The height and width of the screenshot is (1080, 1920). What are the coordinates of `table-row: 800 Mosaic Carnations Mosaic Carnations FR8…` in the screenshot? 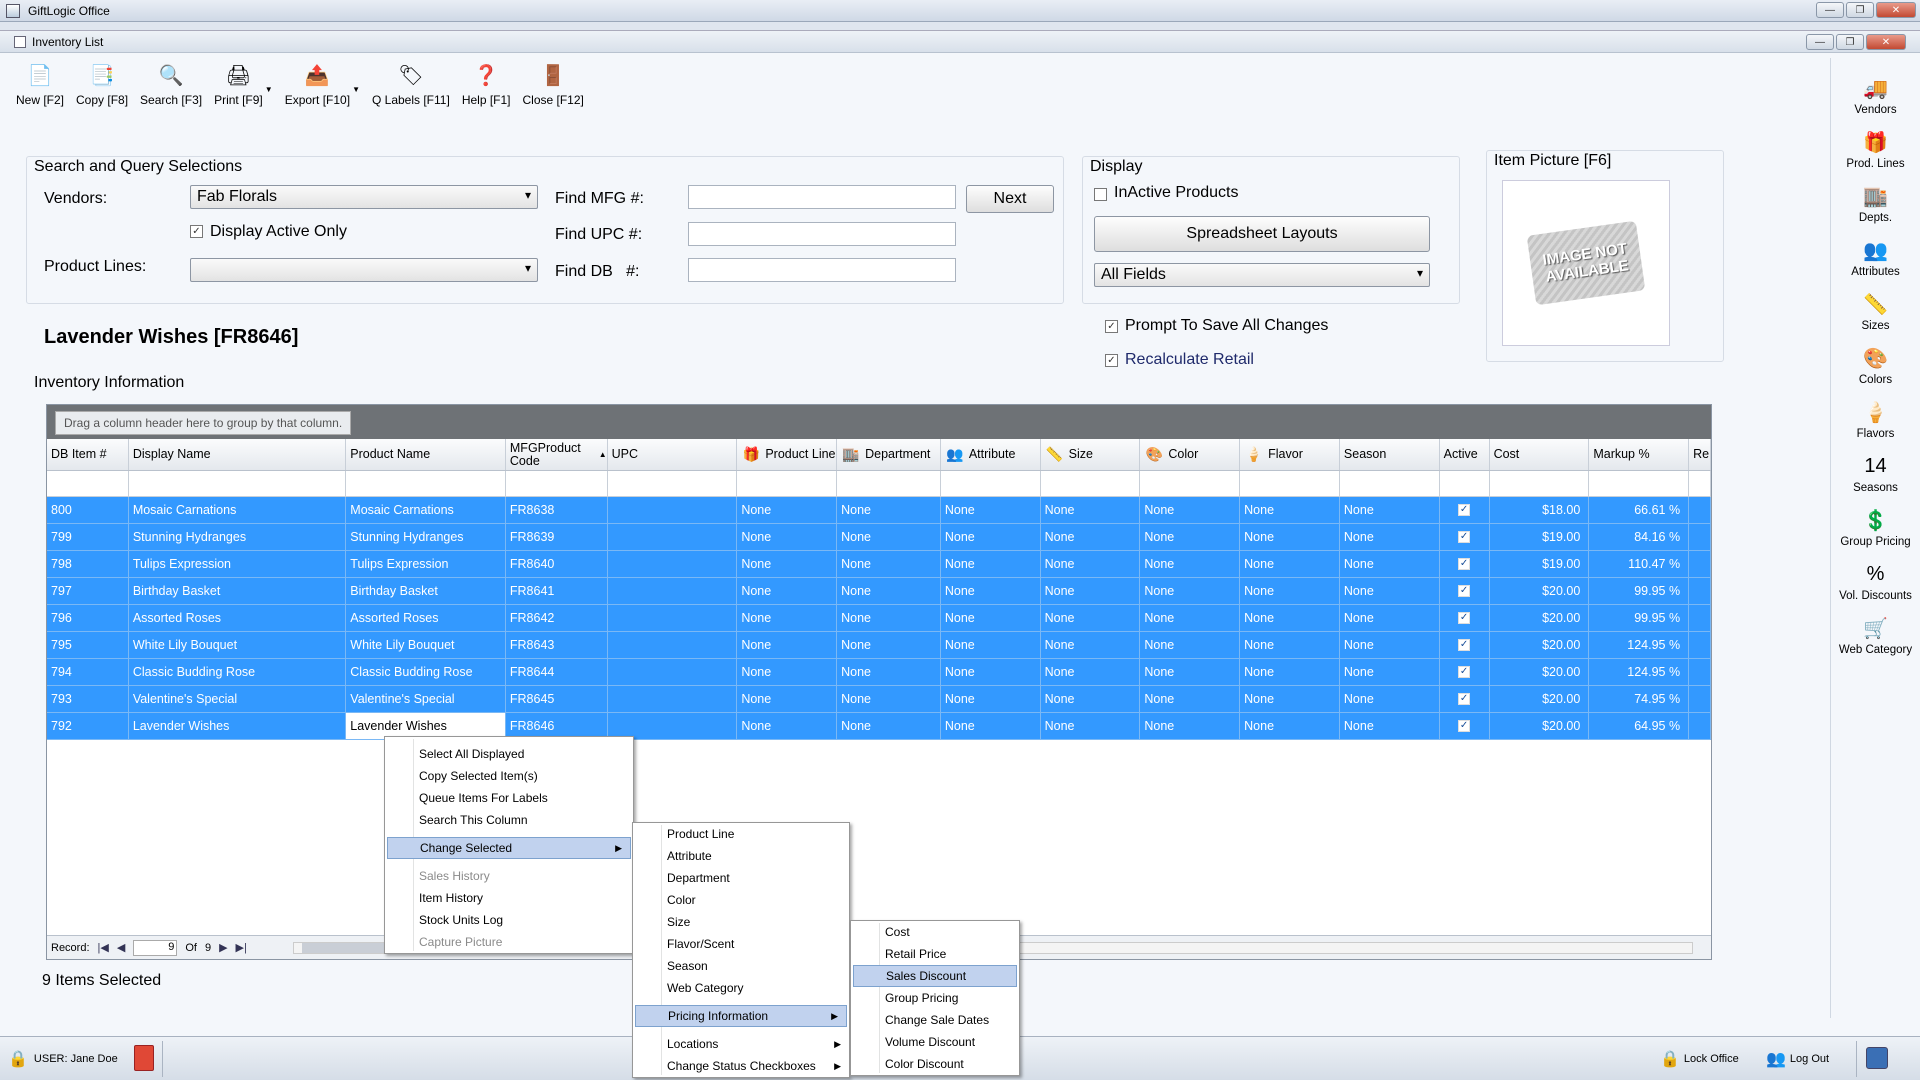 It's located at (879, 510).